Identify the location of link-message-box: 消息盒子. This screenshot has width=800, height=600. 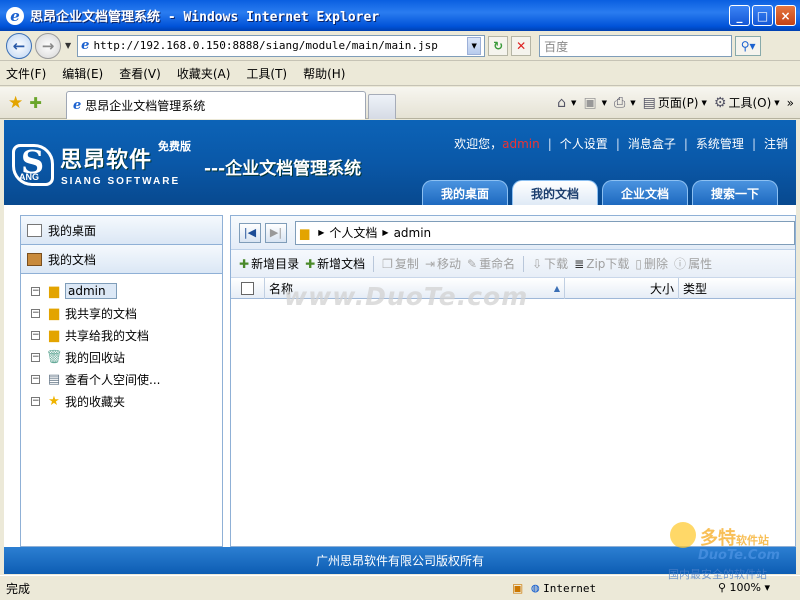
(652, 143).